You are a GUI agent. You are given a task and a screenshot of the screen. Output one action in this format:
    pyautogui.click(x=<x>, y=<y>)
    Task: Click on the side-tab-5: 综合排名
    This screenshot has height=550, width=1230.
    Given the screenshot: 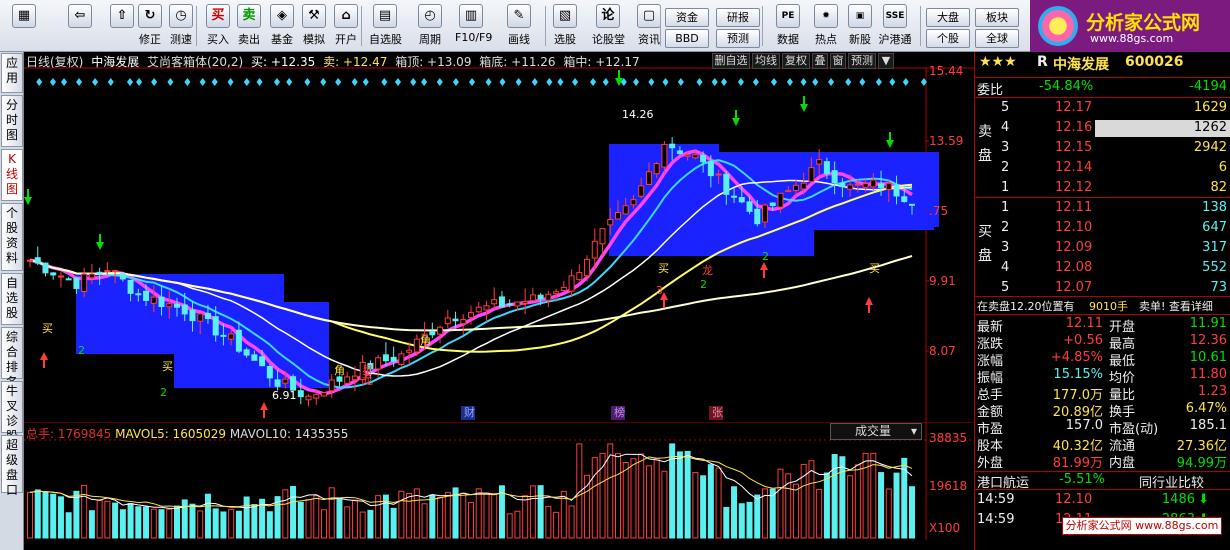 What is the action you would take?
    pyautogui.click(x=12, y=358)
    